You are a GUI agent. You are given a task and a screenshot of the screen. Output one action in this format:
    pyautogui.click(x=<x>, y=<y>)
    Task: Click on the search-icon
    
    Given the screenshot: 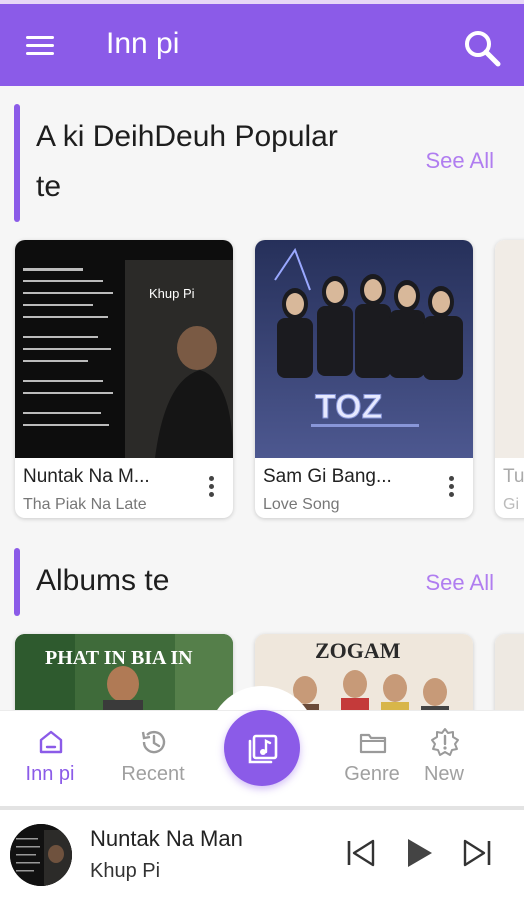 What is the action you would take?
    pyautogui.click(x=482, y=48)
    